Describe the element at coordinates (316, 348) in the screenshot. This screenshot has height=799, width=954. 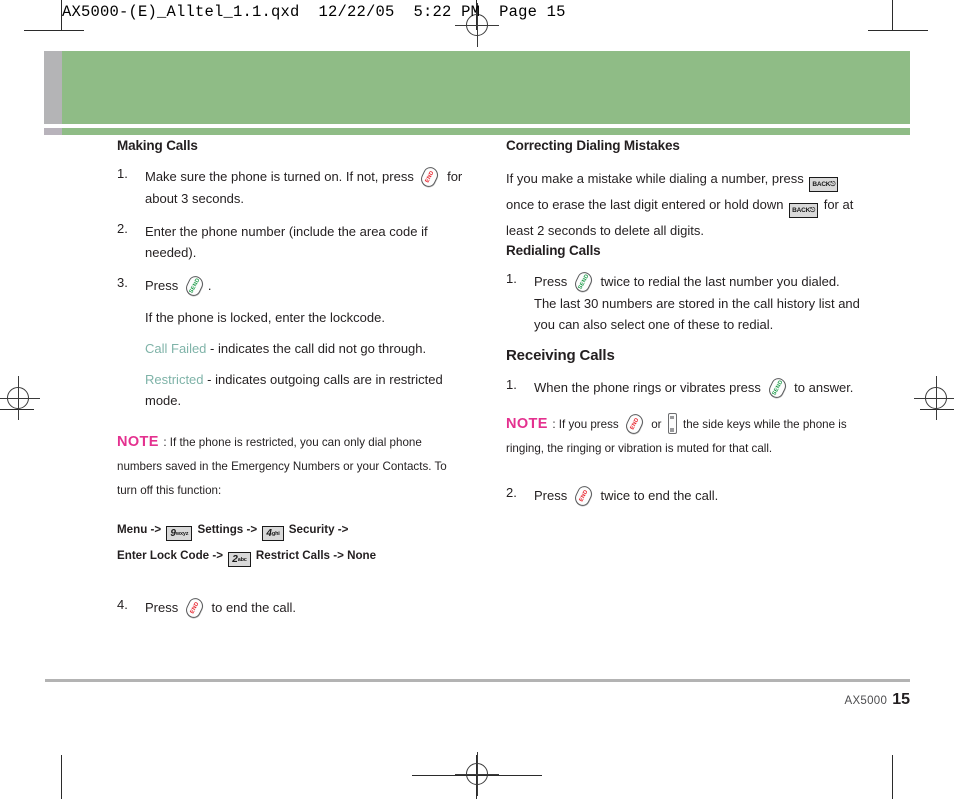
I see `status-desc: - indicates the call did not go through.` at that location.